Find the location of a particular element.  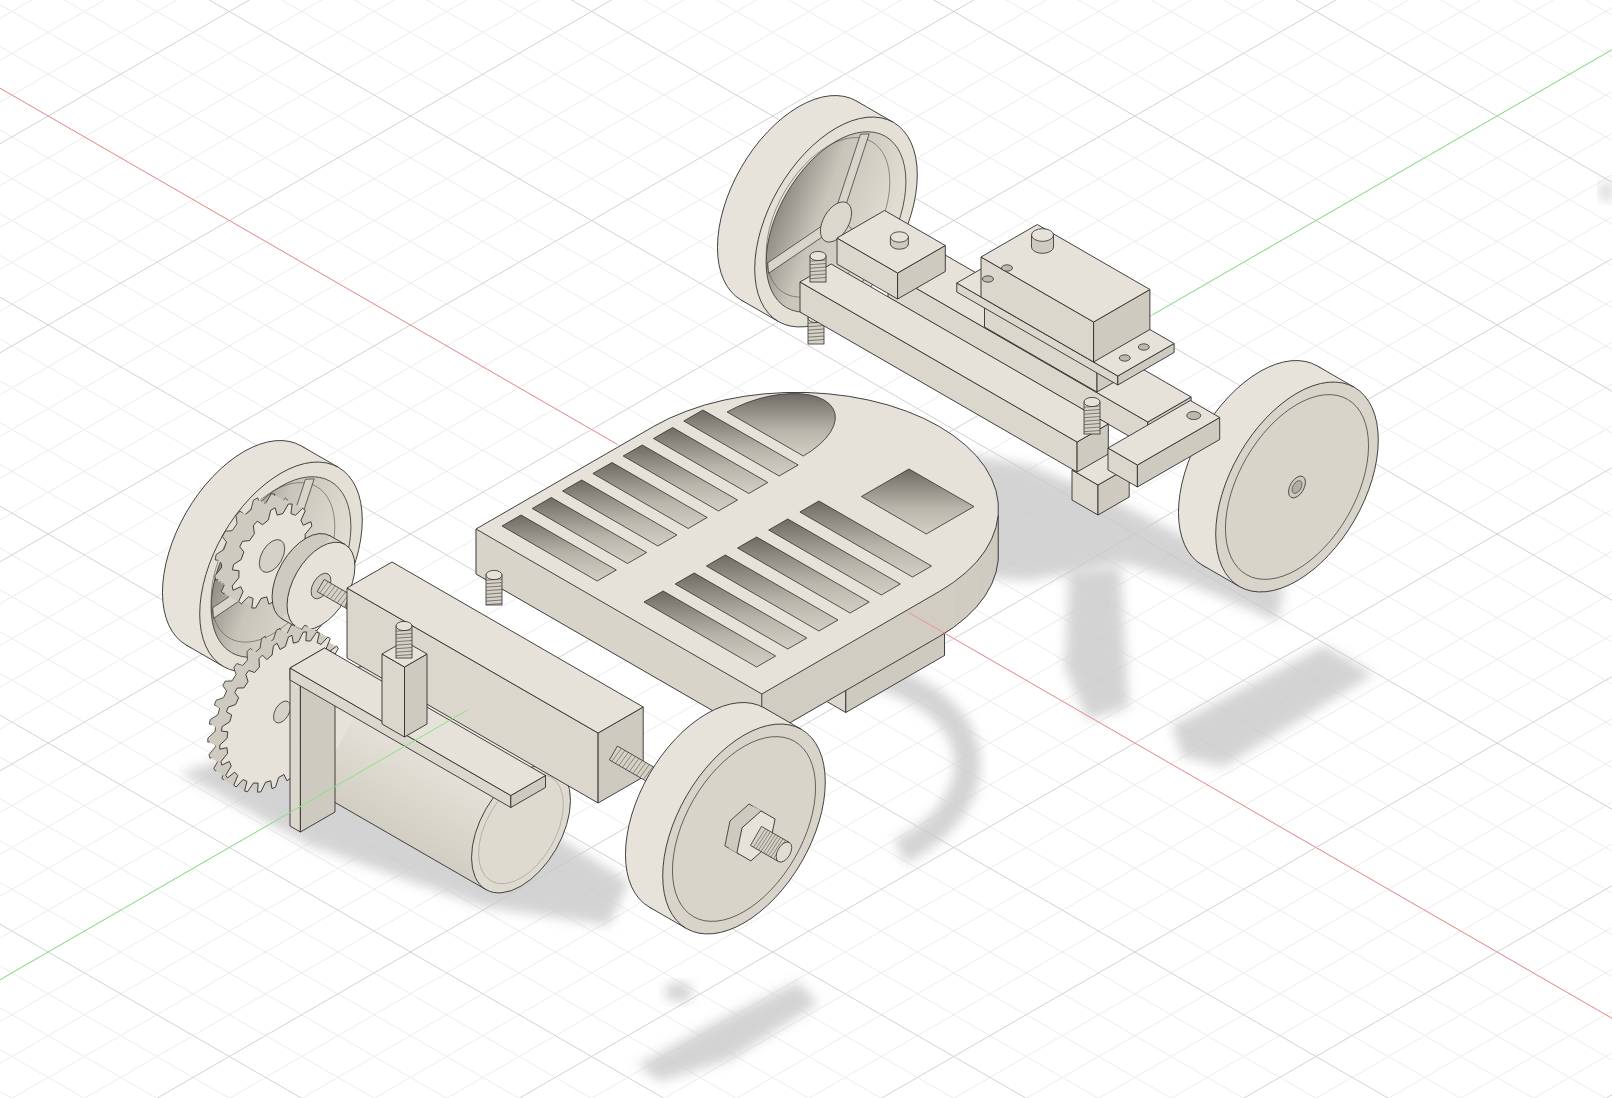

pivot-pin is located at coordinates (899, 240).